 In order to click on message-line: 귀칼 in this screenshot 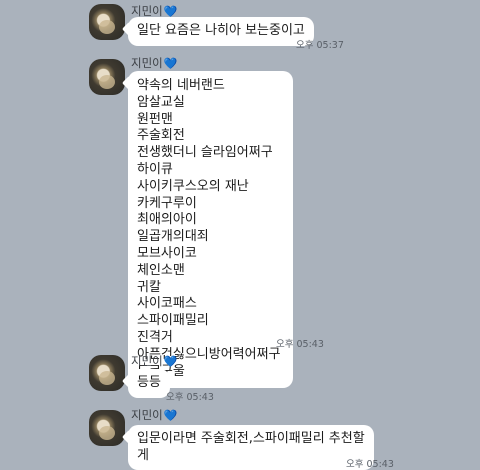, I will do `click(149, 287)`.